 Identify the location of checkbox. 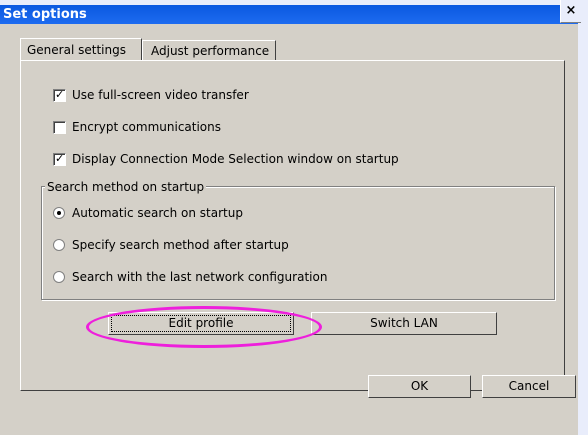
(59, 127).